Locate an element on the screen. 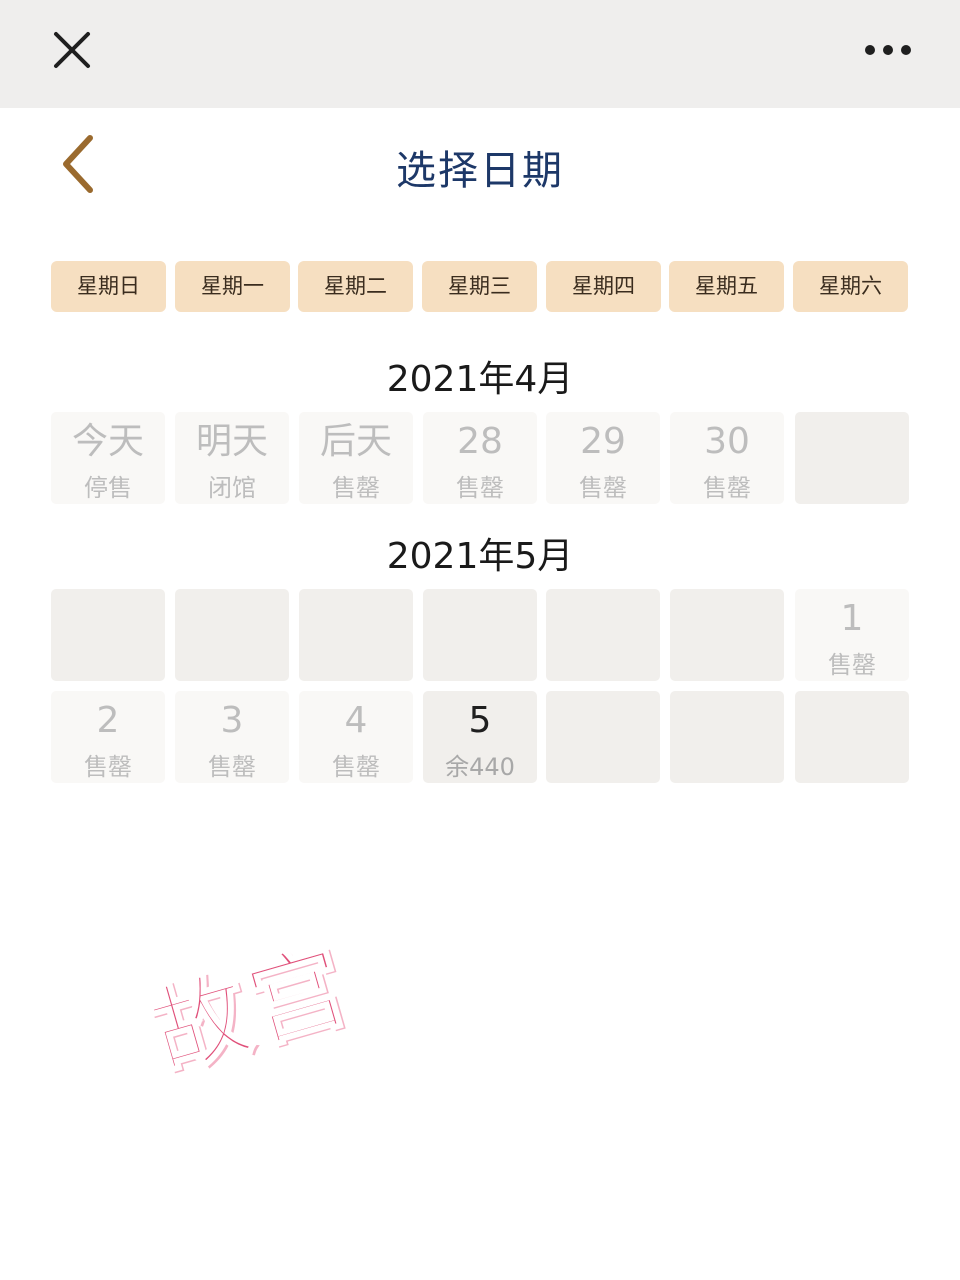  day-number: 3 is located at coordinates (232, 720).